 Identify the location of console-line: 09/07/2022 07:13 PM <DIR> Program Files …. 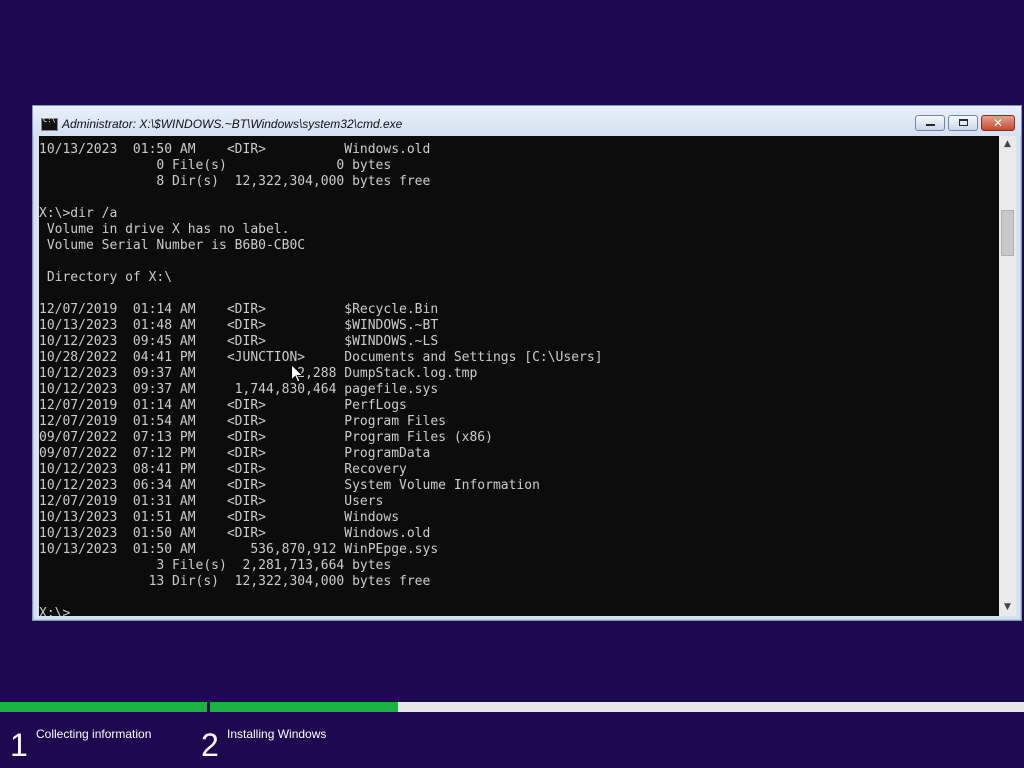
(266, 437).